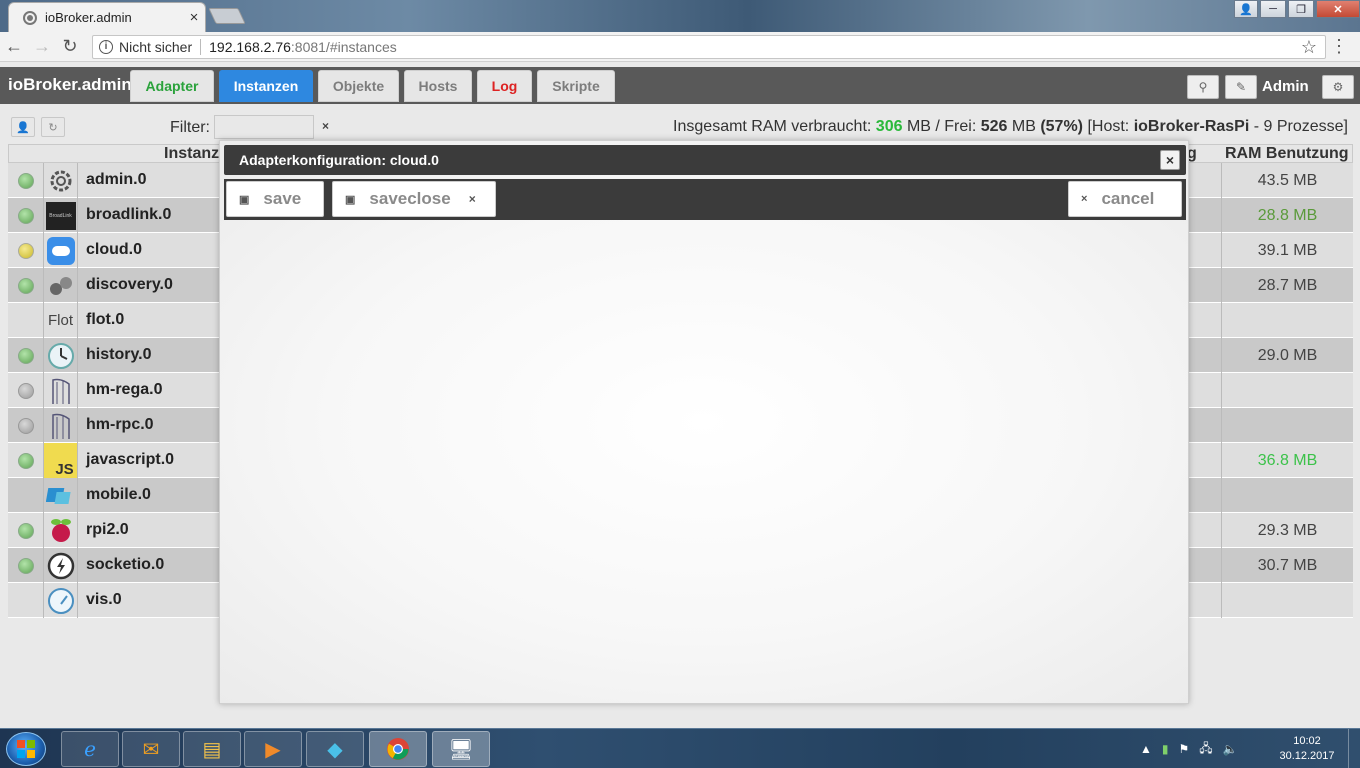 The image size is (1360, 768). I want to click on close-window-button: ✕, so click(1338, 9).